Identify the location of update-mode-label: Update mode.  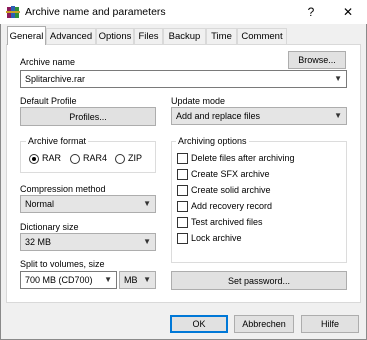
(198, 101).